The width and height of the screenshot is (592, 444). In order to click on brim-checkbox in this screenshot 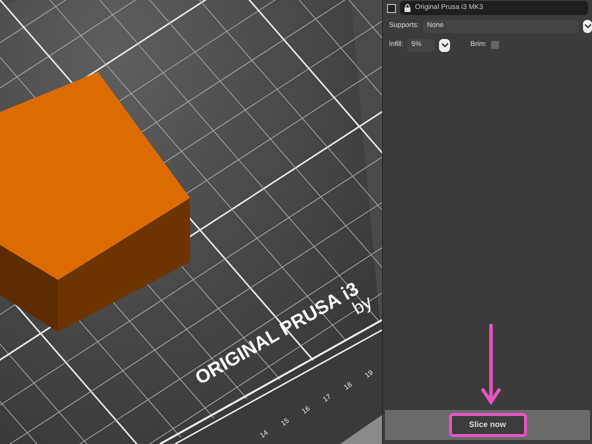, I will do `click(494, 45)`.